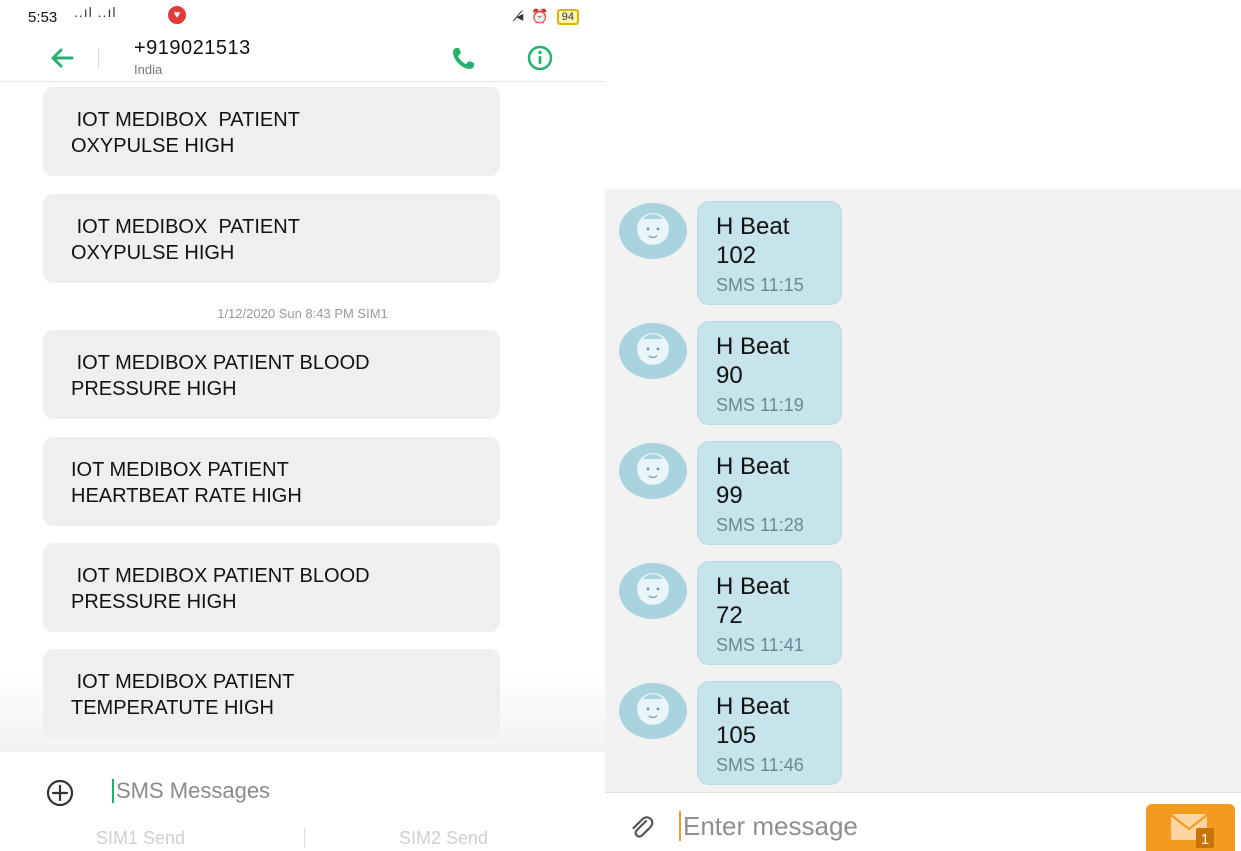 This screenshot has width=1241, height=851. Describe the element at coordinates (148, 69) in the screenshot. I see `contact-country: India` at that location.